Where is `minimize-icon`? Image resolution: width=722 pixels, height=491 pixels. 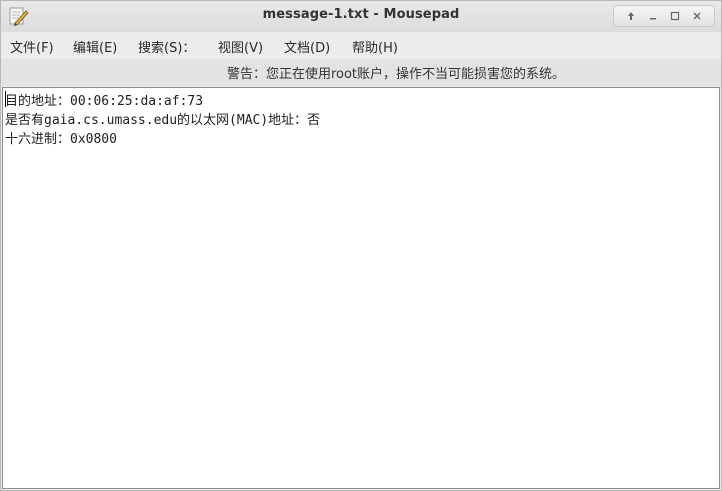
minimize-icon is located at coordinates (653, 16).